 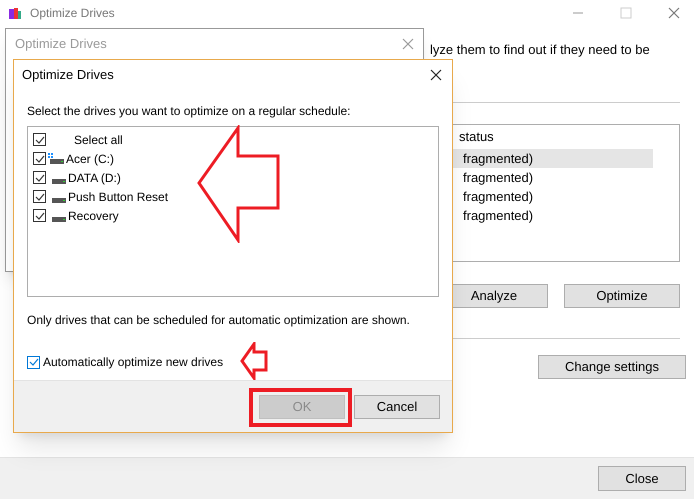 I want to click on checkbox-label: Automatically optimize new drives, so click(x=133, y=362).